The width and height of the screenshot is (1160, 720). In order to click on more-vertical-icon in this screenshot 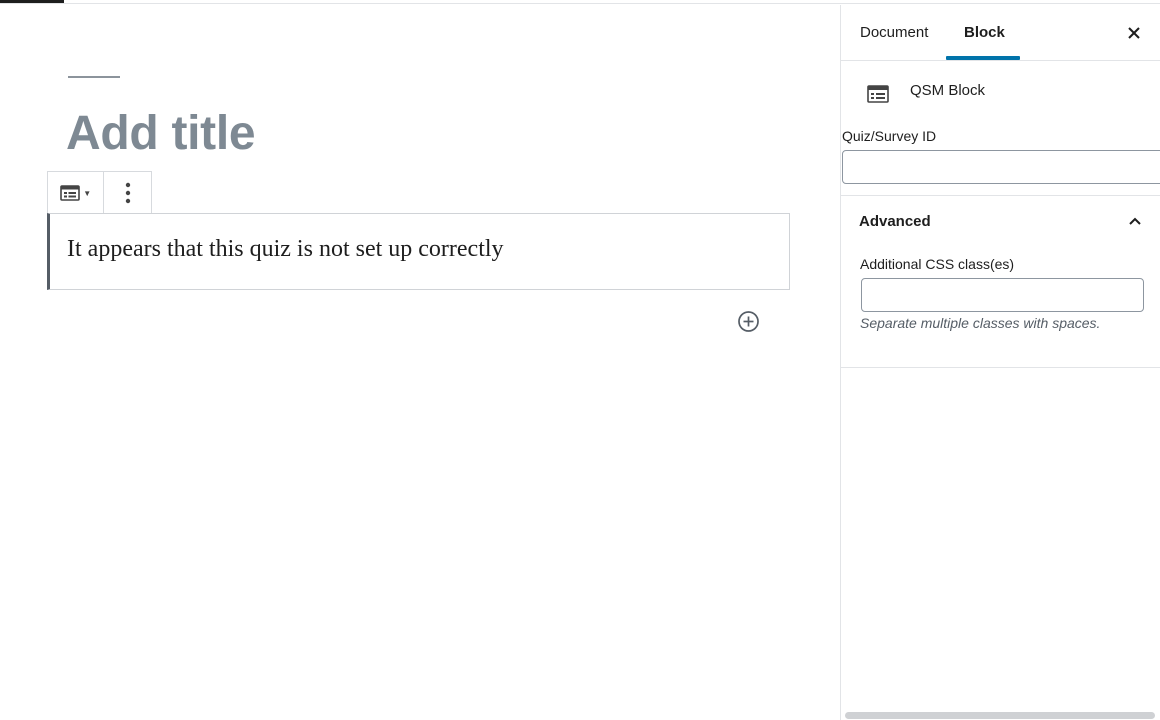, I will do `click(127, 193)`.